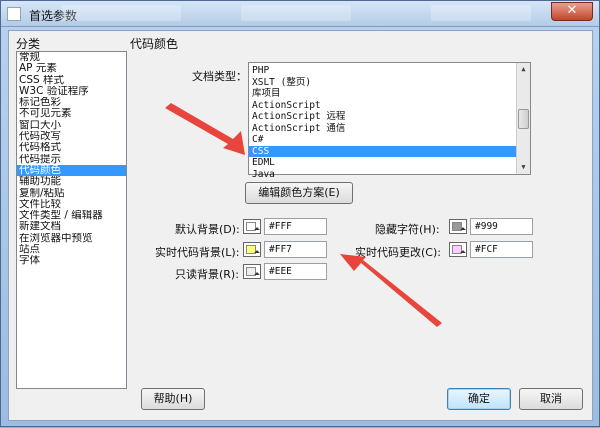  I want to click on category-item: 代码颜色, so click(71, 170).